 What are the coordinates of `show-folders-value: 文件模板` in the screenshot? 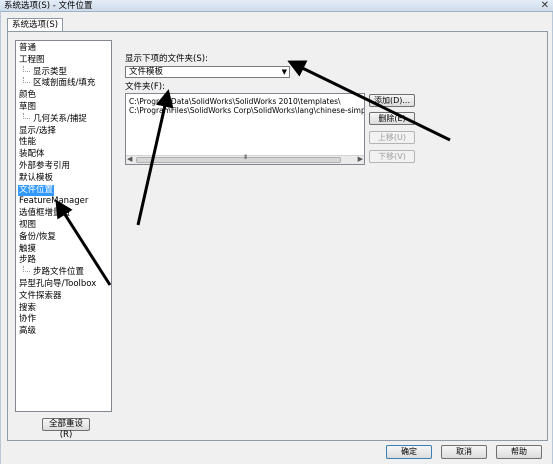 It's located at (146, 72).